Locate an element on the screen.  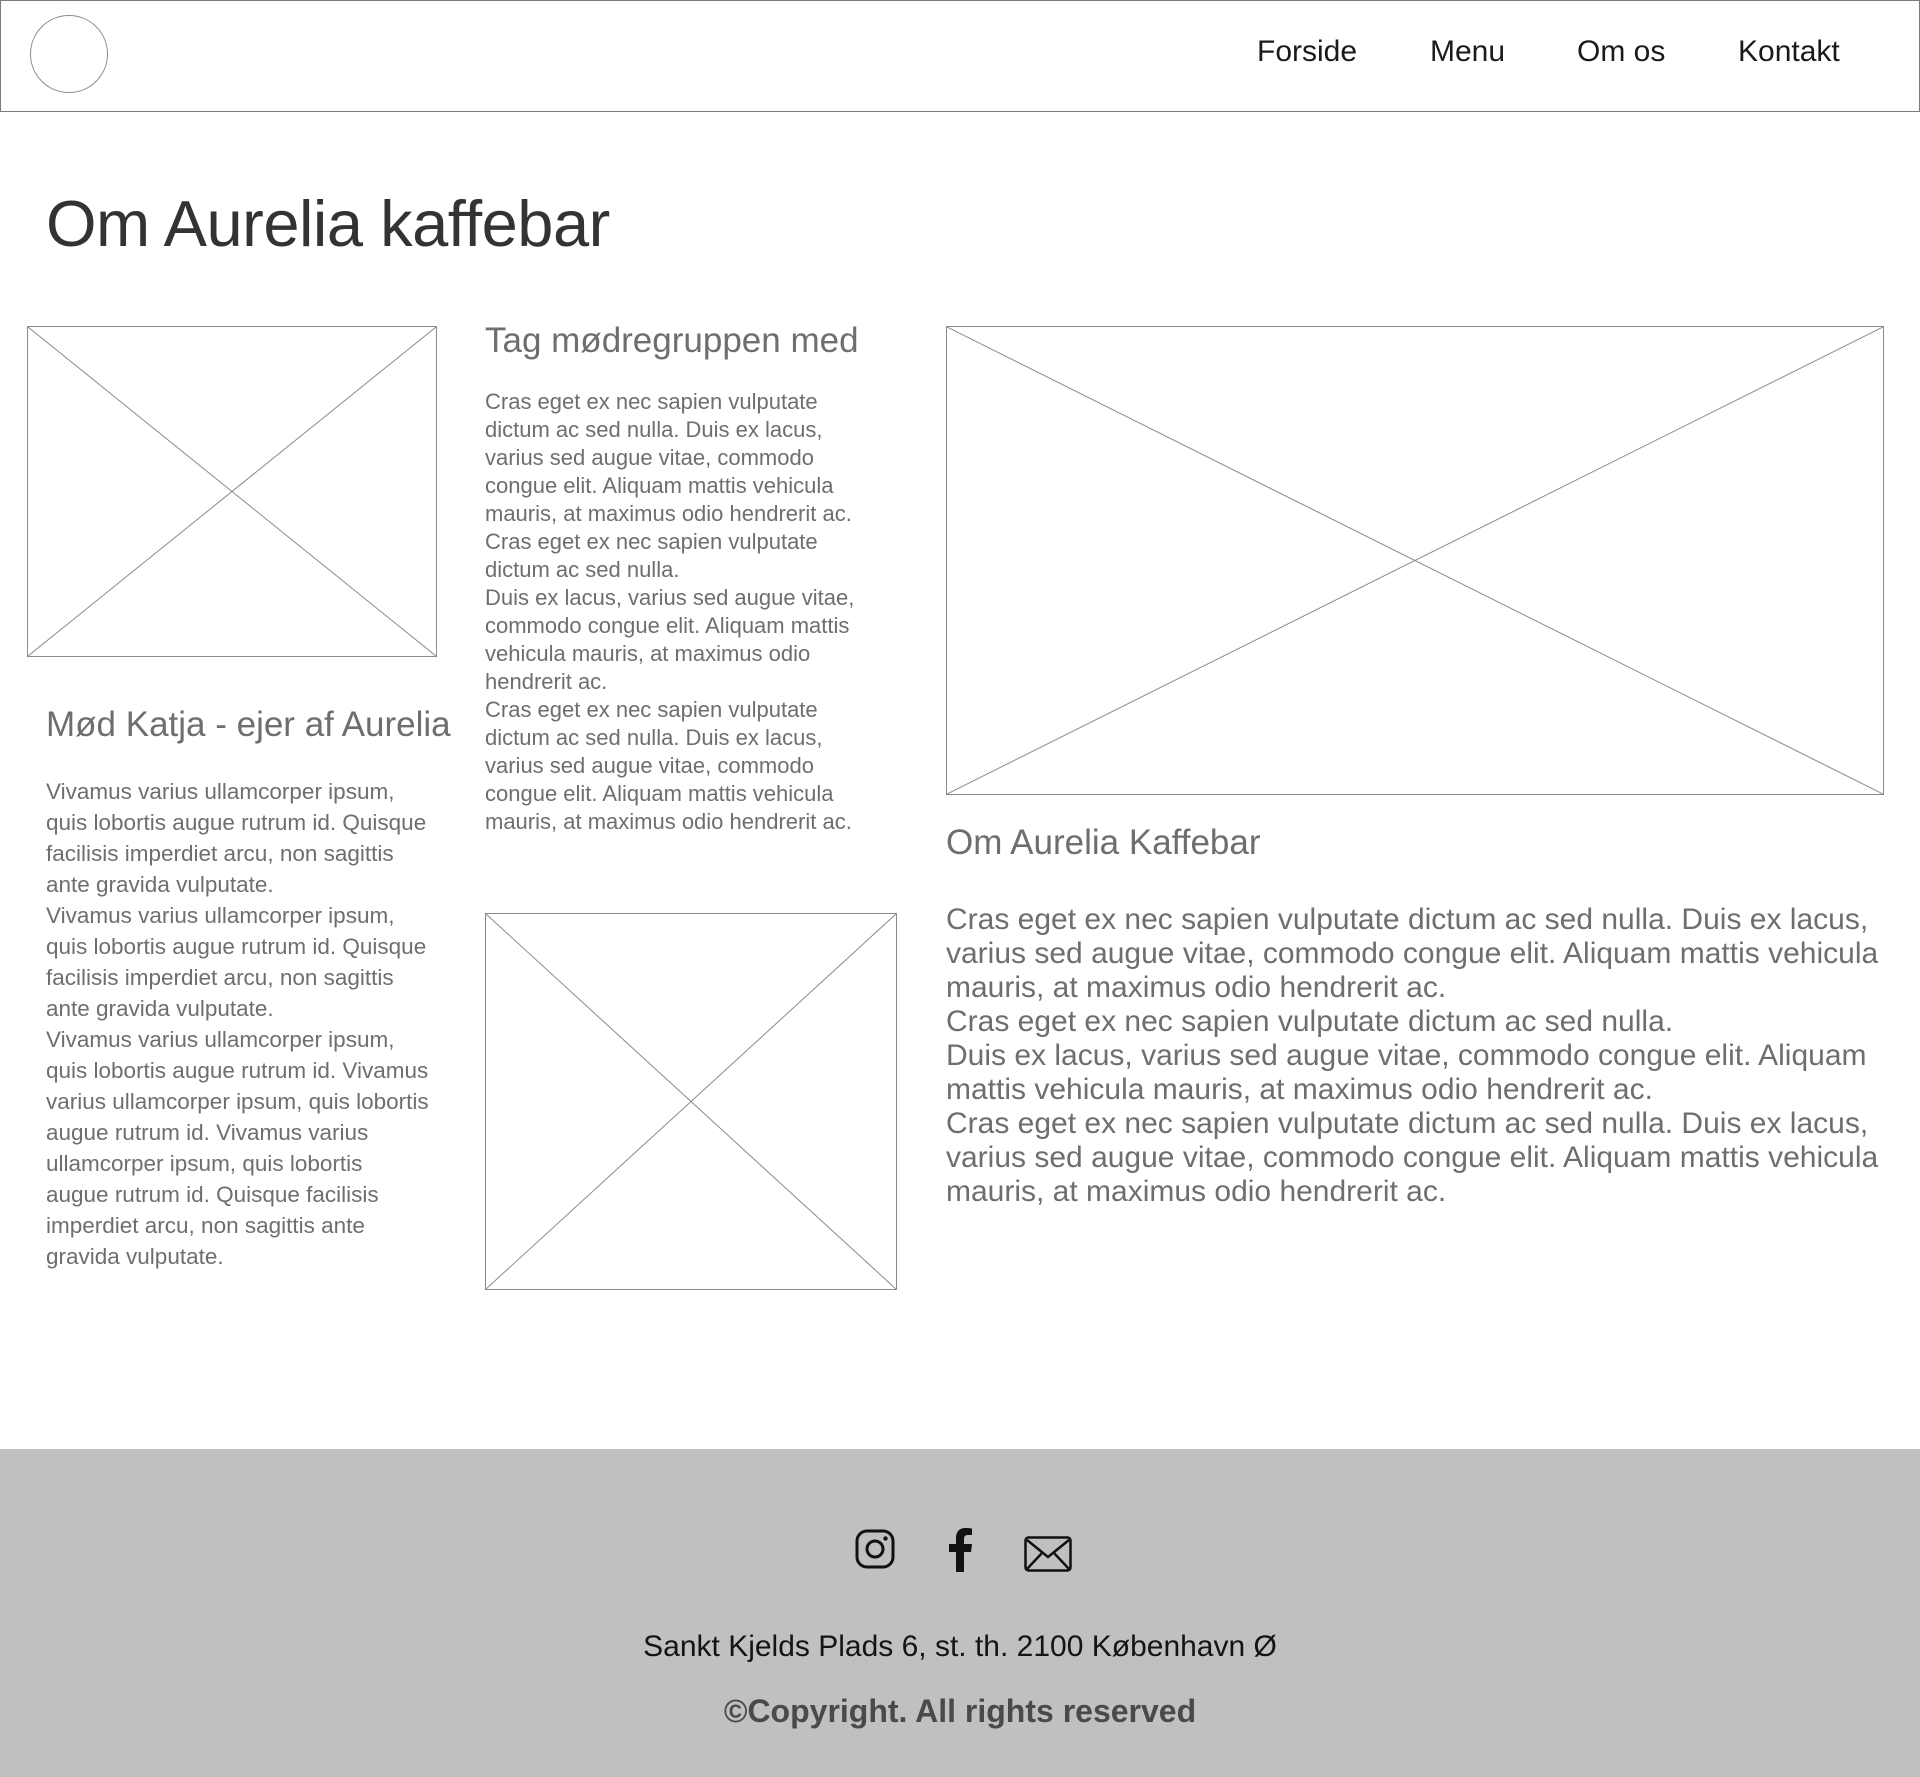
moedregruppe-heading: Tag mødregruppen med is located at coordinates (672, 340).